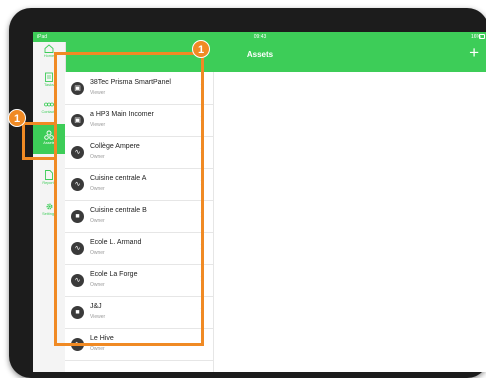 The height and width of the screenshot is (378, 486). What do you see at coordinates (49, 48) in the screenshot?
I see `home-icon` at bounding box center [49, 48].